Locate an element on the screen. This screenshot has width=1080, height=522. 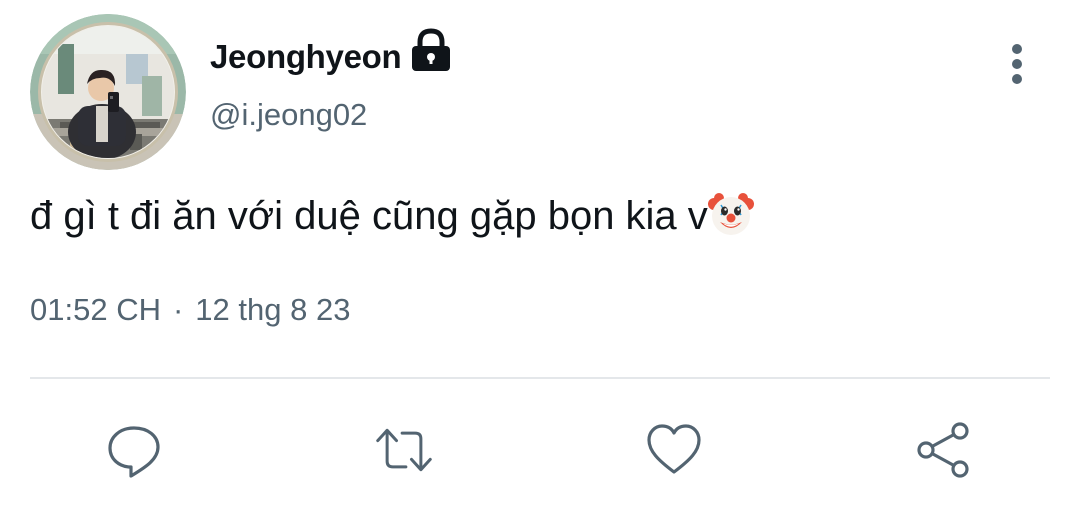
heart-icon is located at coordinates (674, 449).